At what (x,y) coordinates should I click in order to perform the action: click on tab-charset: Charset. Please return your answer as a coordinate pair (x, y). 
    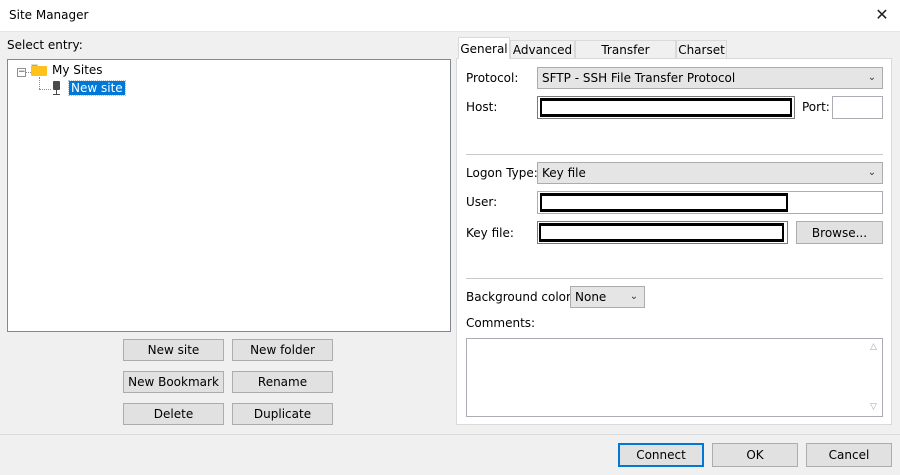
    Looking at the image, I should click on (701, 49).